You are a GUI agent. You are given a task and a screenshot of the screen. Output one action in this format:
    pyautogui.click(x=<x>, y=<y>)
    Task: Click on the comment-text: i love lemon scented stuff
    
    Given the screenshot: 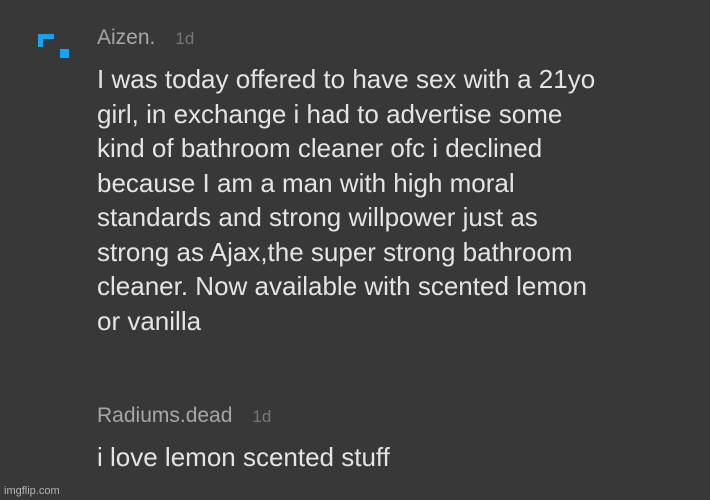 What is the action you would take?
    pyautogui.click(x=243, y=457)
    